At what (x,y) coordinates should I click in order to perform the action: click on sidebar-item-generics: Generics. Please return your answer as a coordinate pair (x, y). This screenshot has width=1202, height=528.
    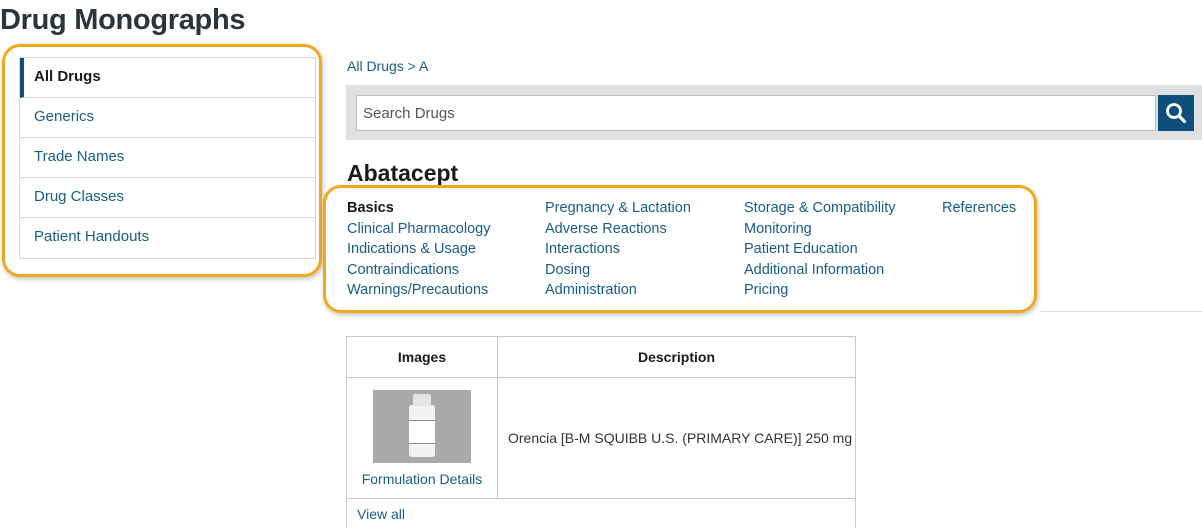
    Looking at the image, I should click on (167, 118).